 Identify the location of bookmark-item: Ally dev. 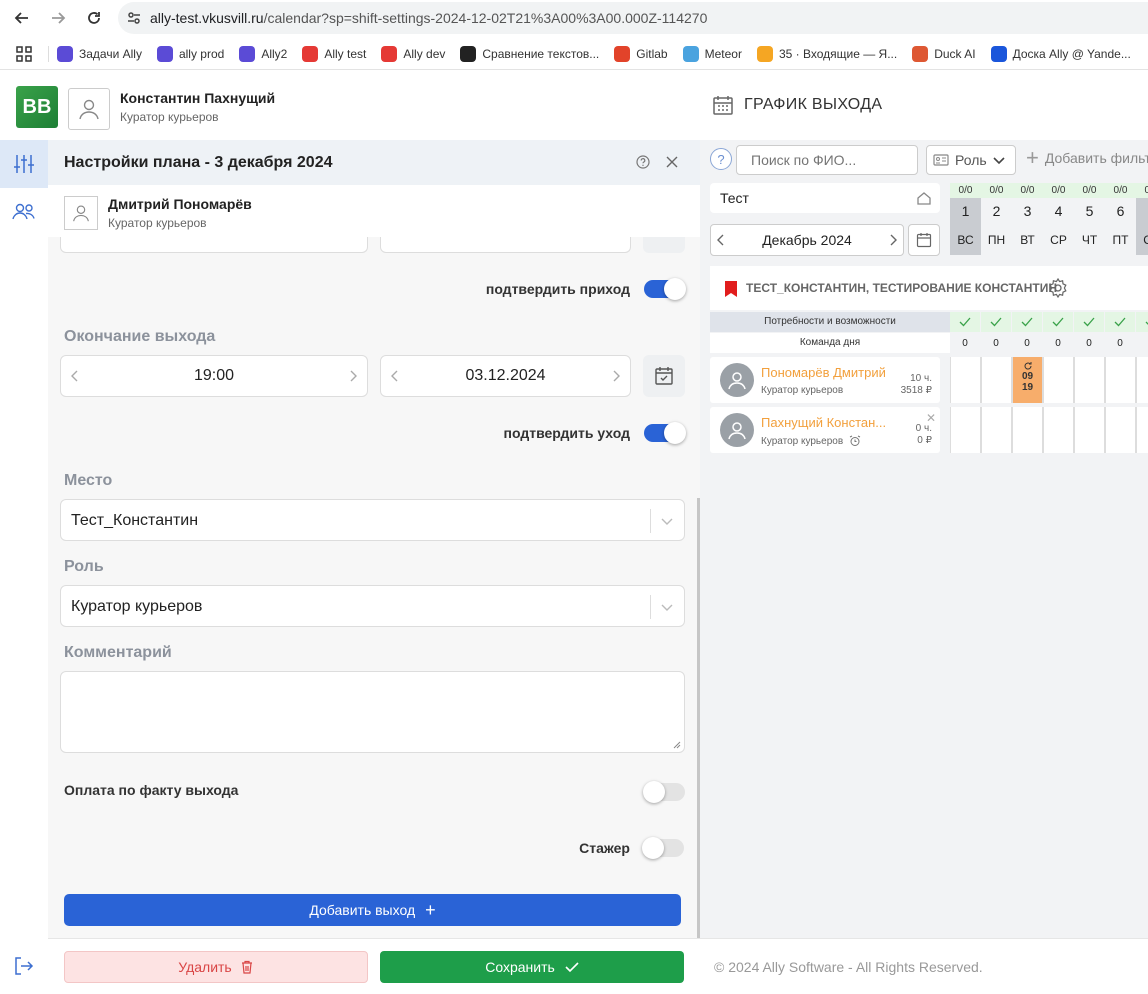
(413, 53).